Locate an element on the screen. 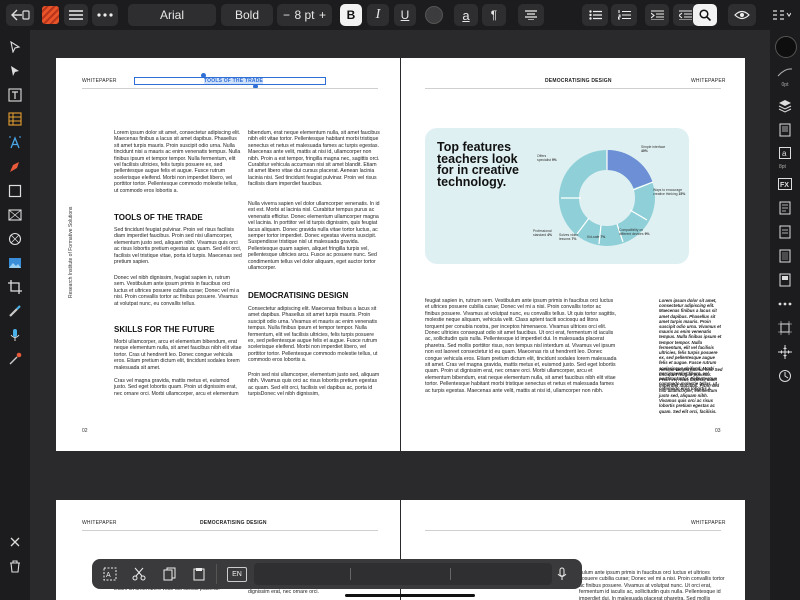 The height and width of the screenshot is (600, 800). rectangle-tool is located at coordinates (15, 191).